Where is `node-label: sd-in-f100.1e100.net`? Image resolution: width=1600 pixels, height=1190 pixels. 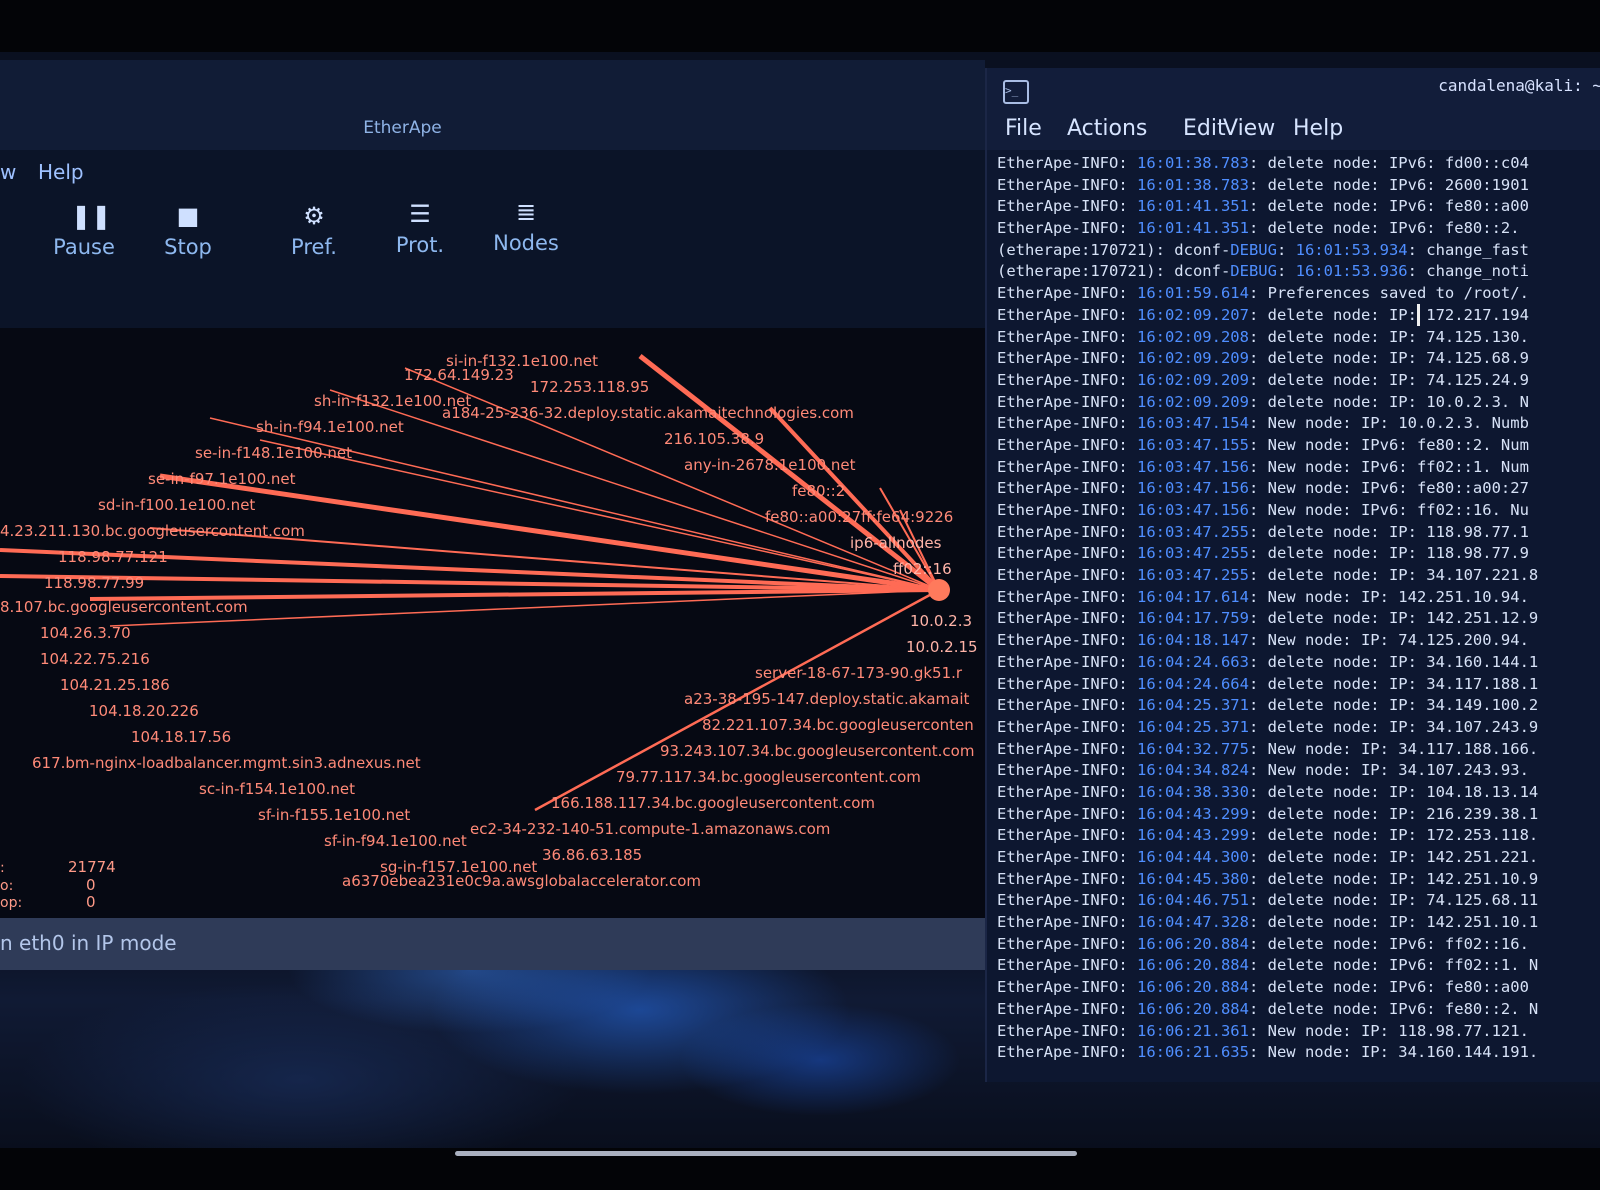 node-label: sd-in-f100.1e100.net is located at coordinates (176, 505).